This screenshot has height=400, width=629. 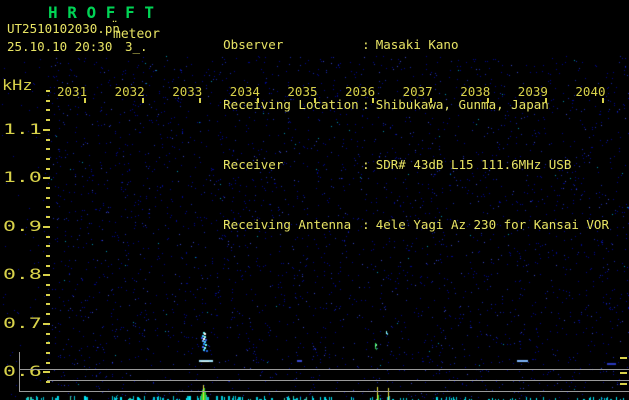 I want to click on x-axis-label: 2039, so click(x=532, y=91).